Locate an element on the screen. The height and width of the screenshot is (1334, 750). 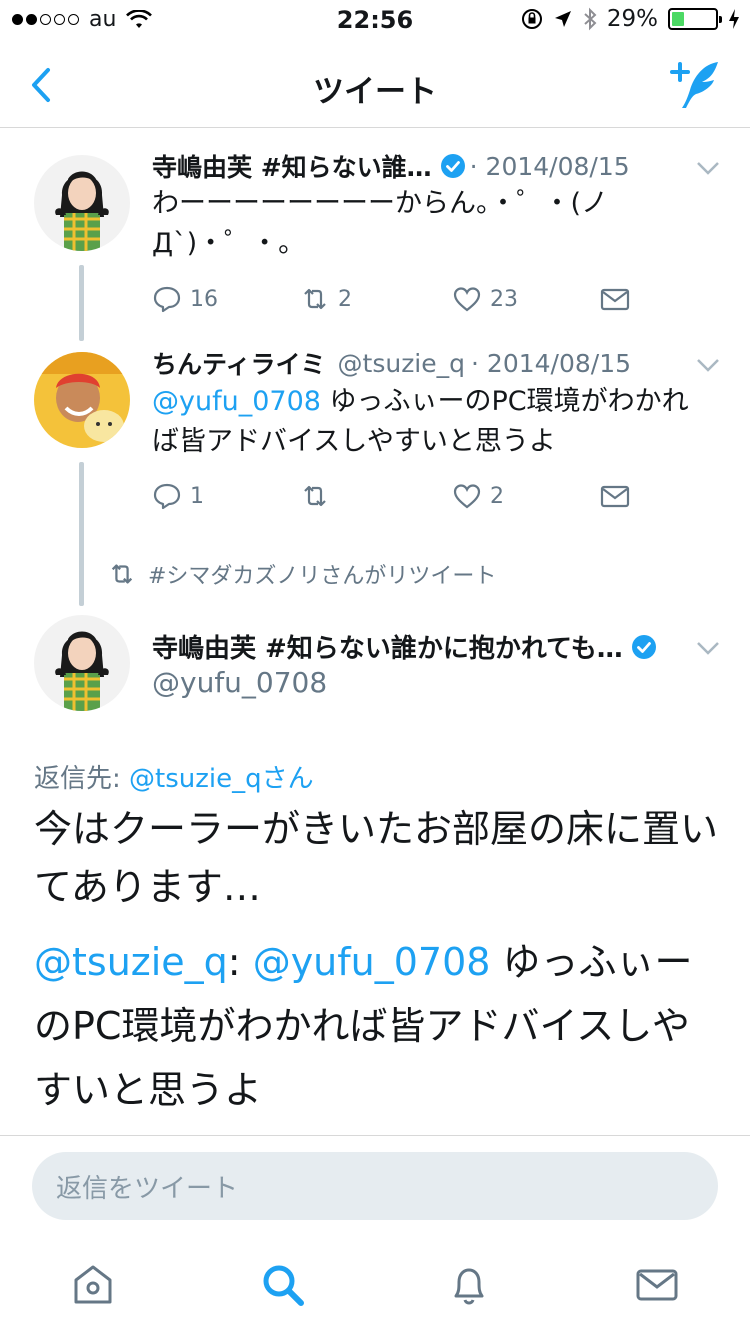
retweet-action is located at coordinates (319, 496).